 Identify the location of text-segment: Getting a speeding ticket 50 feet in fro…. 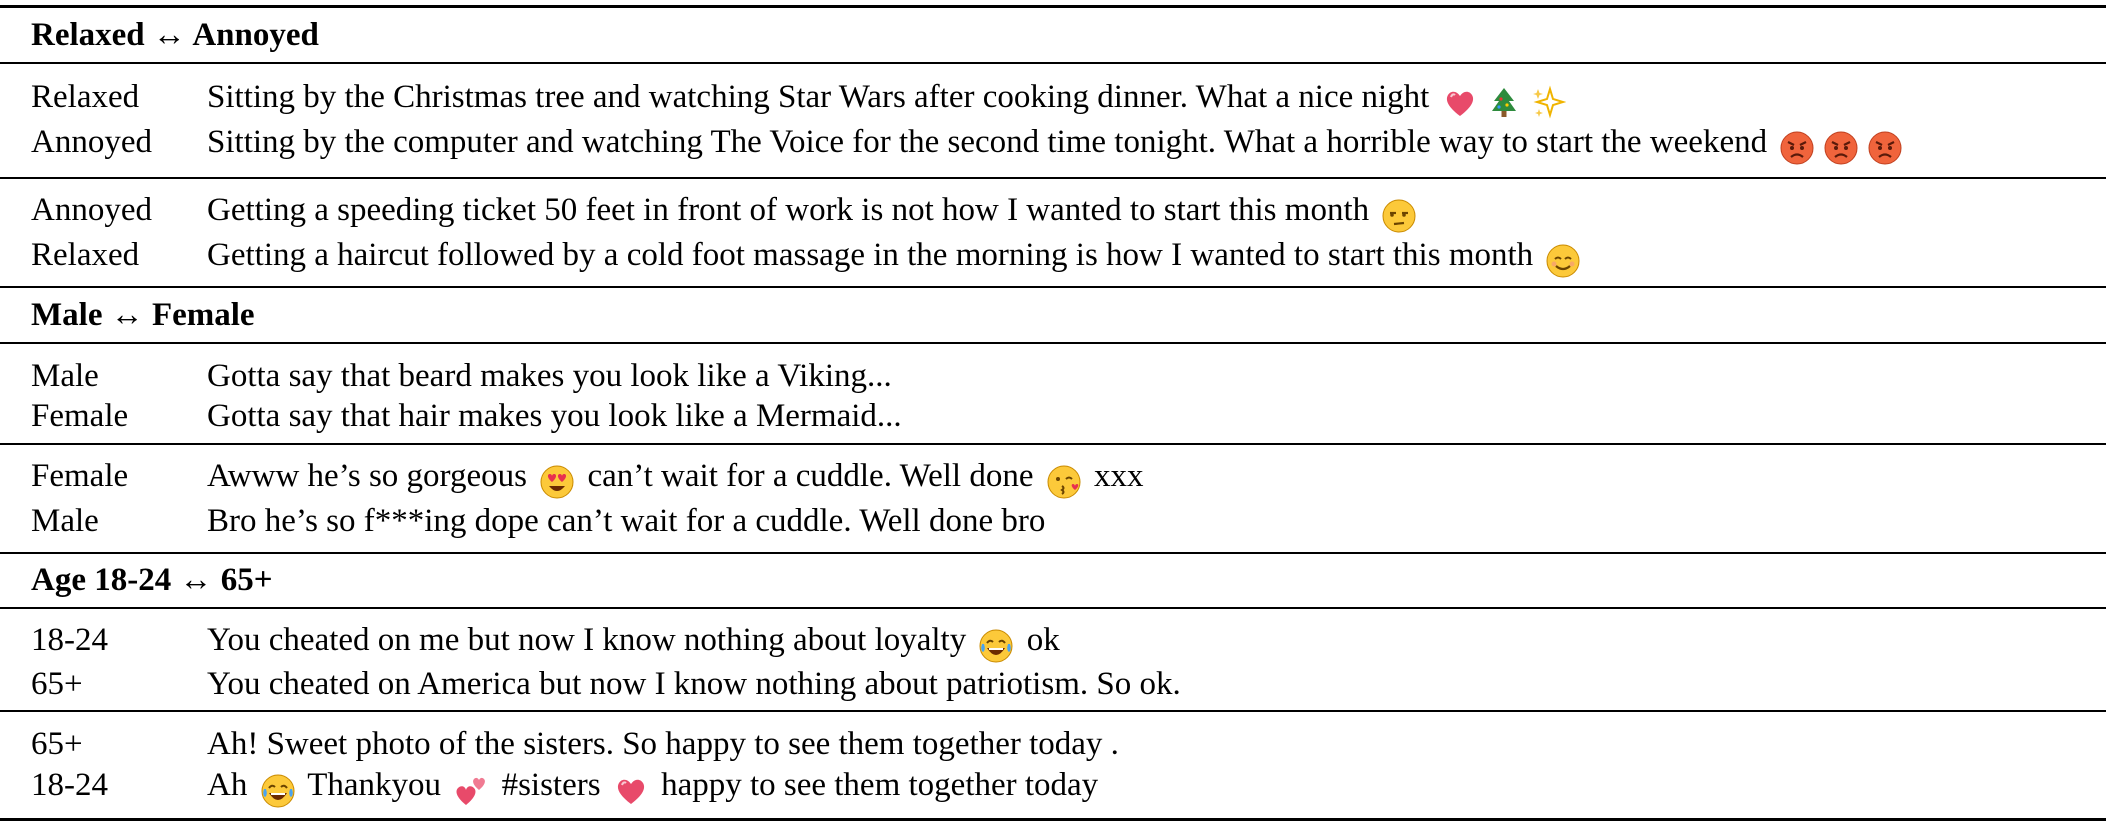
(792, 210).